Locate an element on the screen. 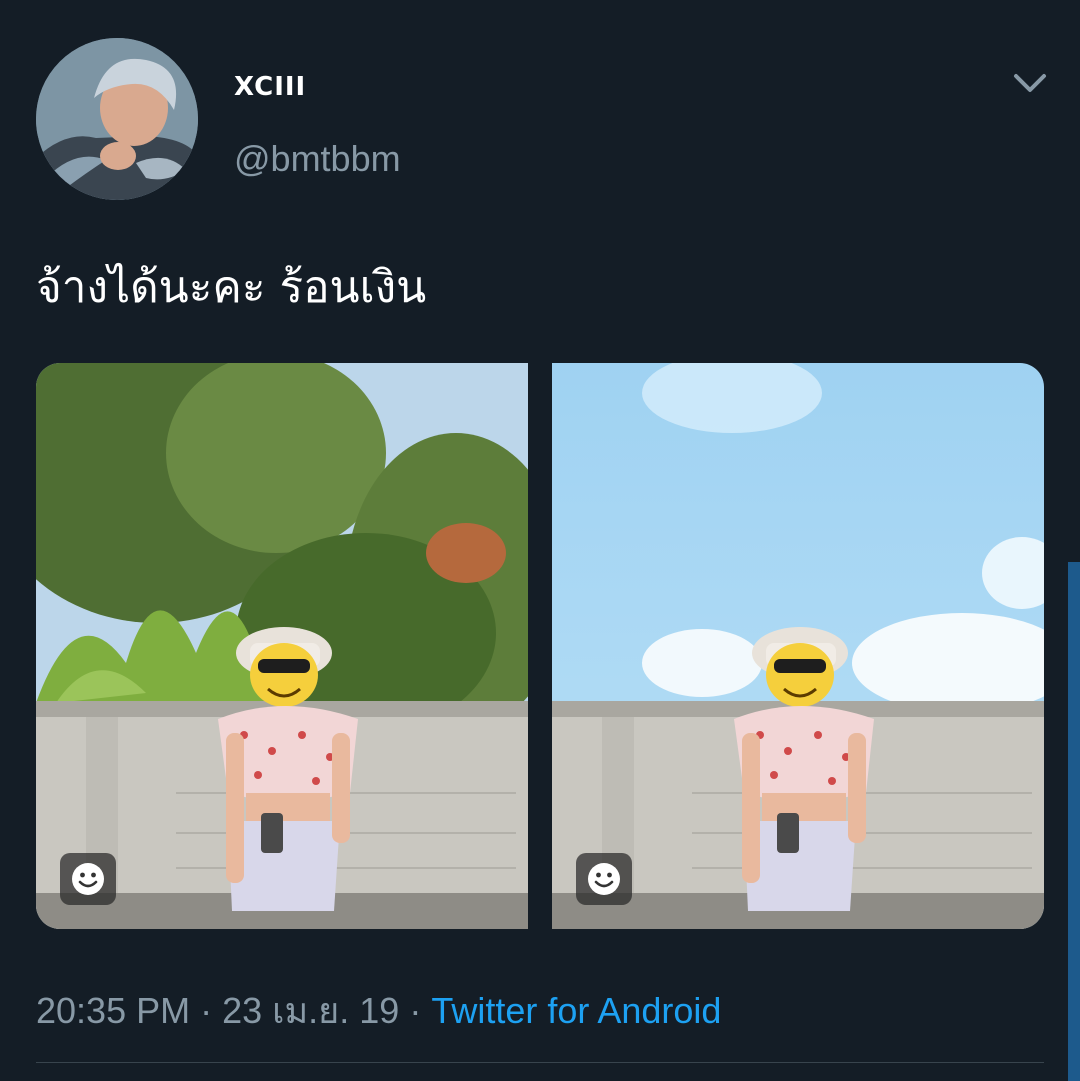 Image resolution: width=1080 pixels, height=1081 pixels. avatar-image is located at coordinates (117, 119).